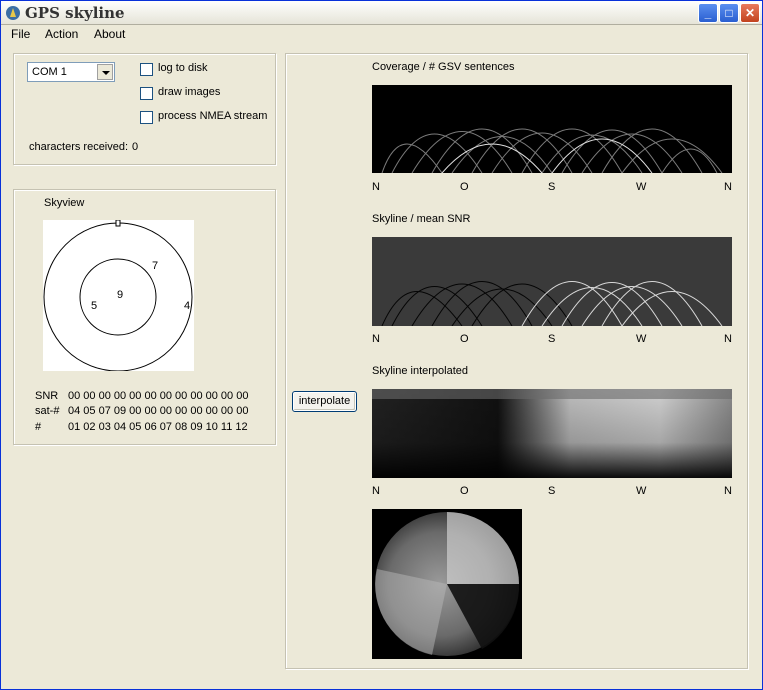  I want to click on minimize-icon: _, so click(708, 13).